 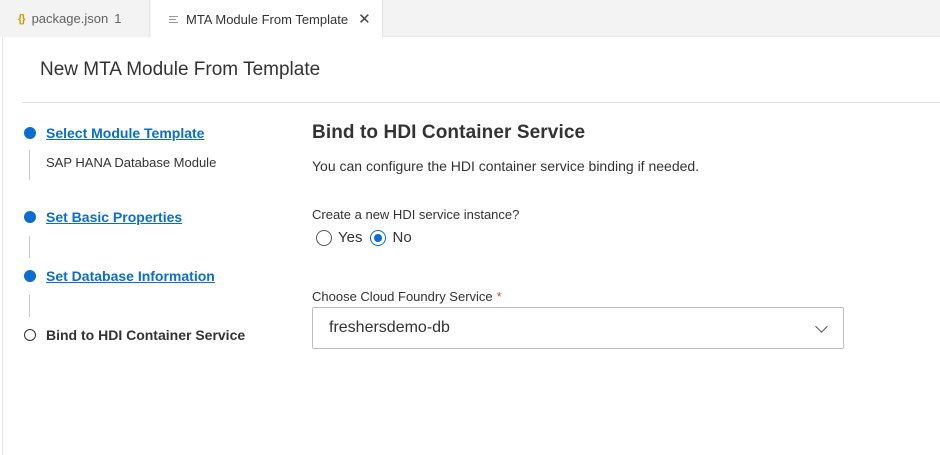 What do you see at coordinates (578, 328) in the screenshot?
I see `cloud-foundry-service-select: freshersdemo-db` at bounding box center [578, 328].